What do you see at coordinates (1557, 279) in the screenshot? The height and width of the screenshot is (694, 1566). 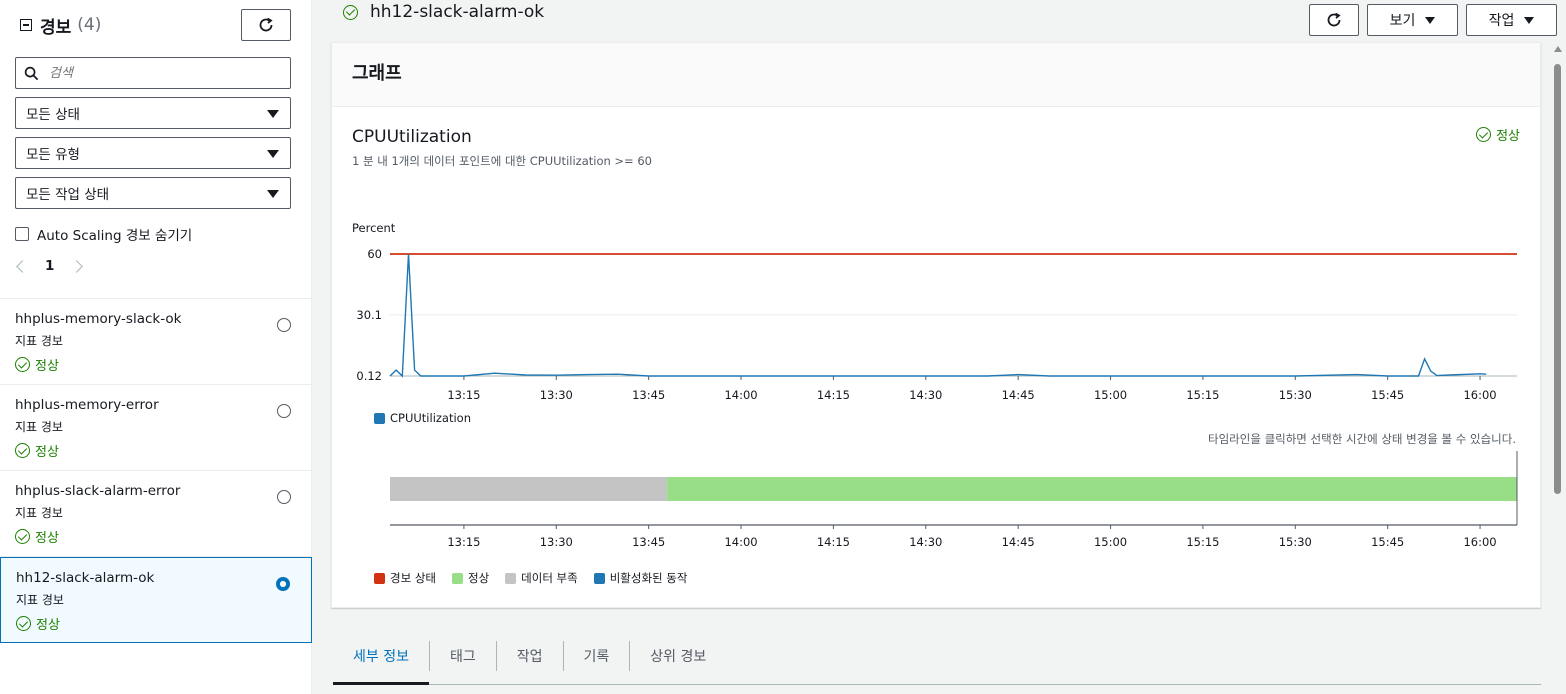 I see `scrollbar-thumb` at bounding box center [1557, 279].